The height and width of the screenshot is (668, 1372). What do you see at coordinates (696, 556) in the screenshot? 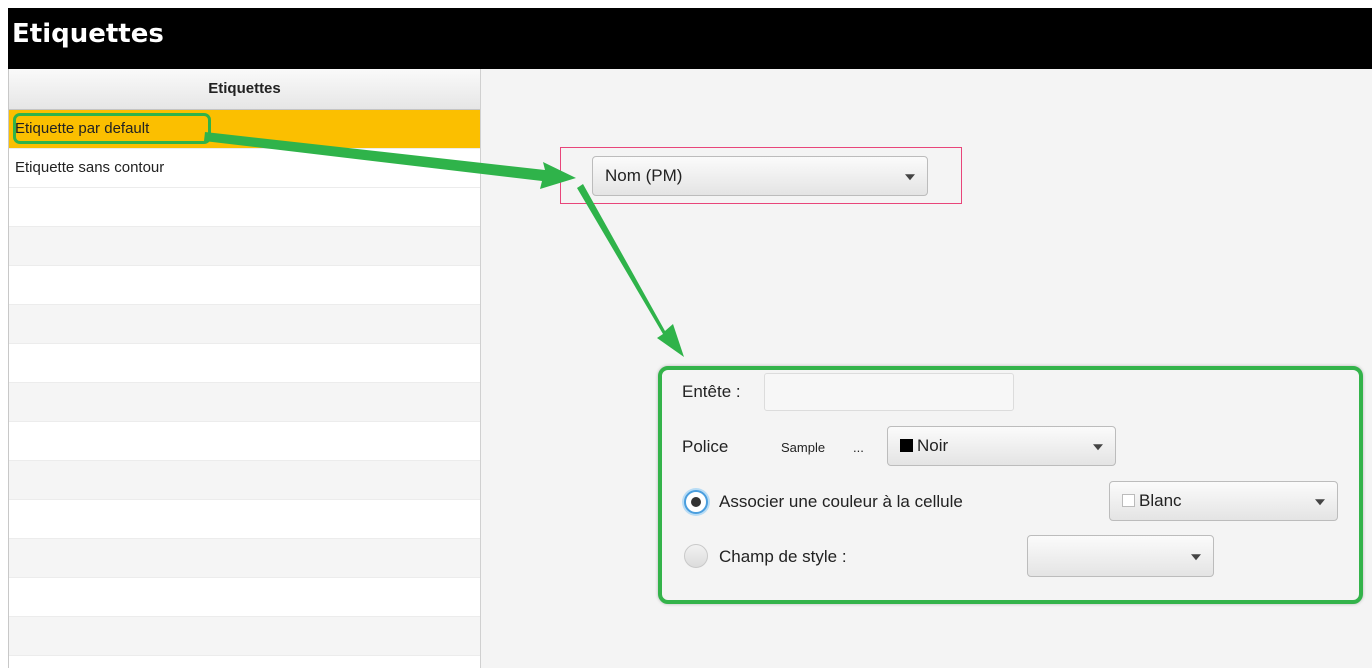
I see `style-field-radio` at bounding box center [696, 556].